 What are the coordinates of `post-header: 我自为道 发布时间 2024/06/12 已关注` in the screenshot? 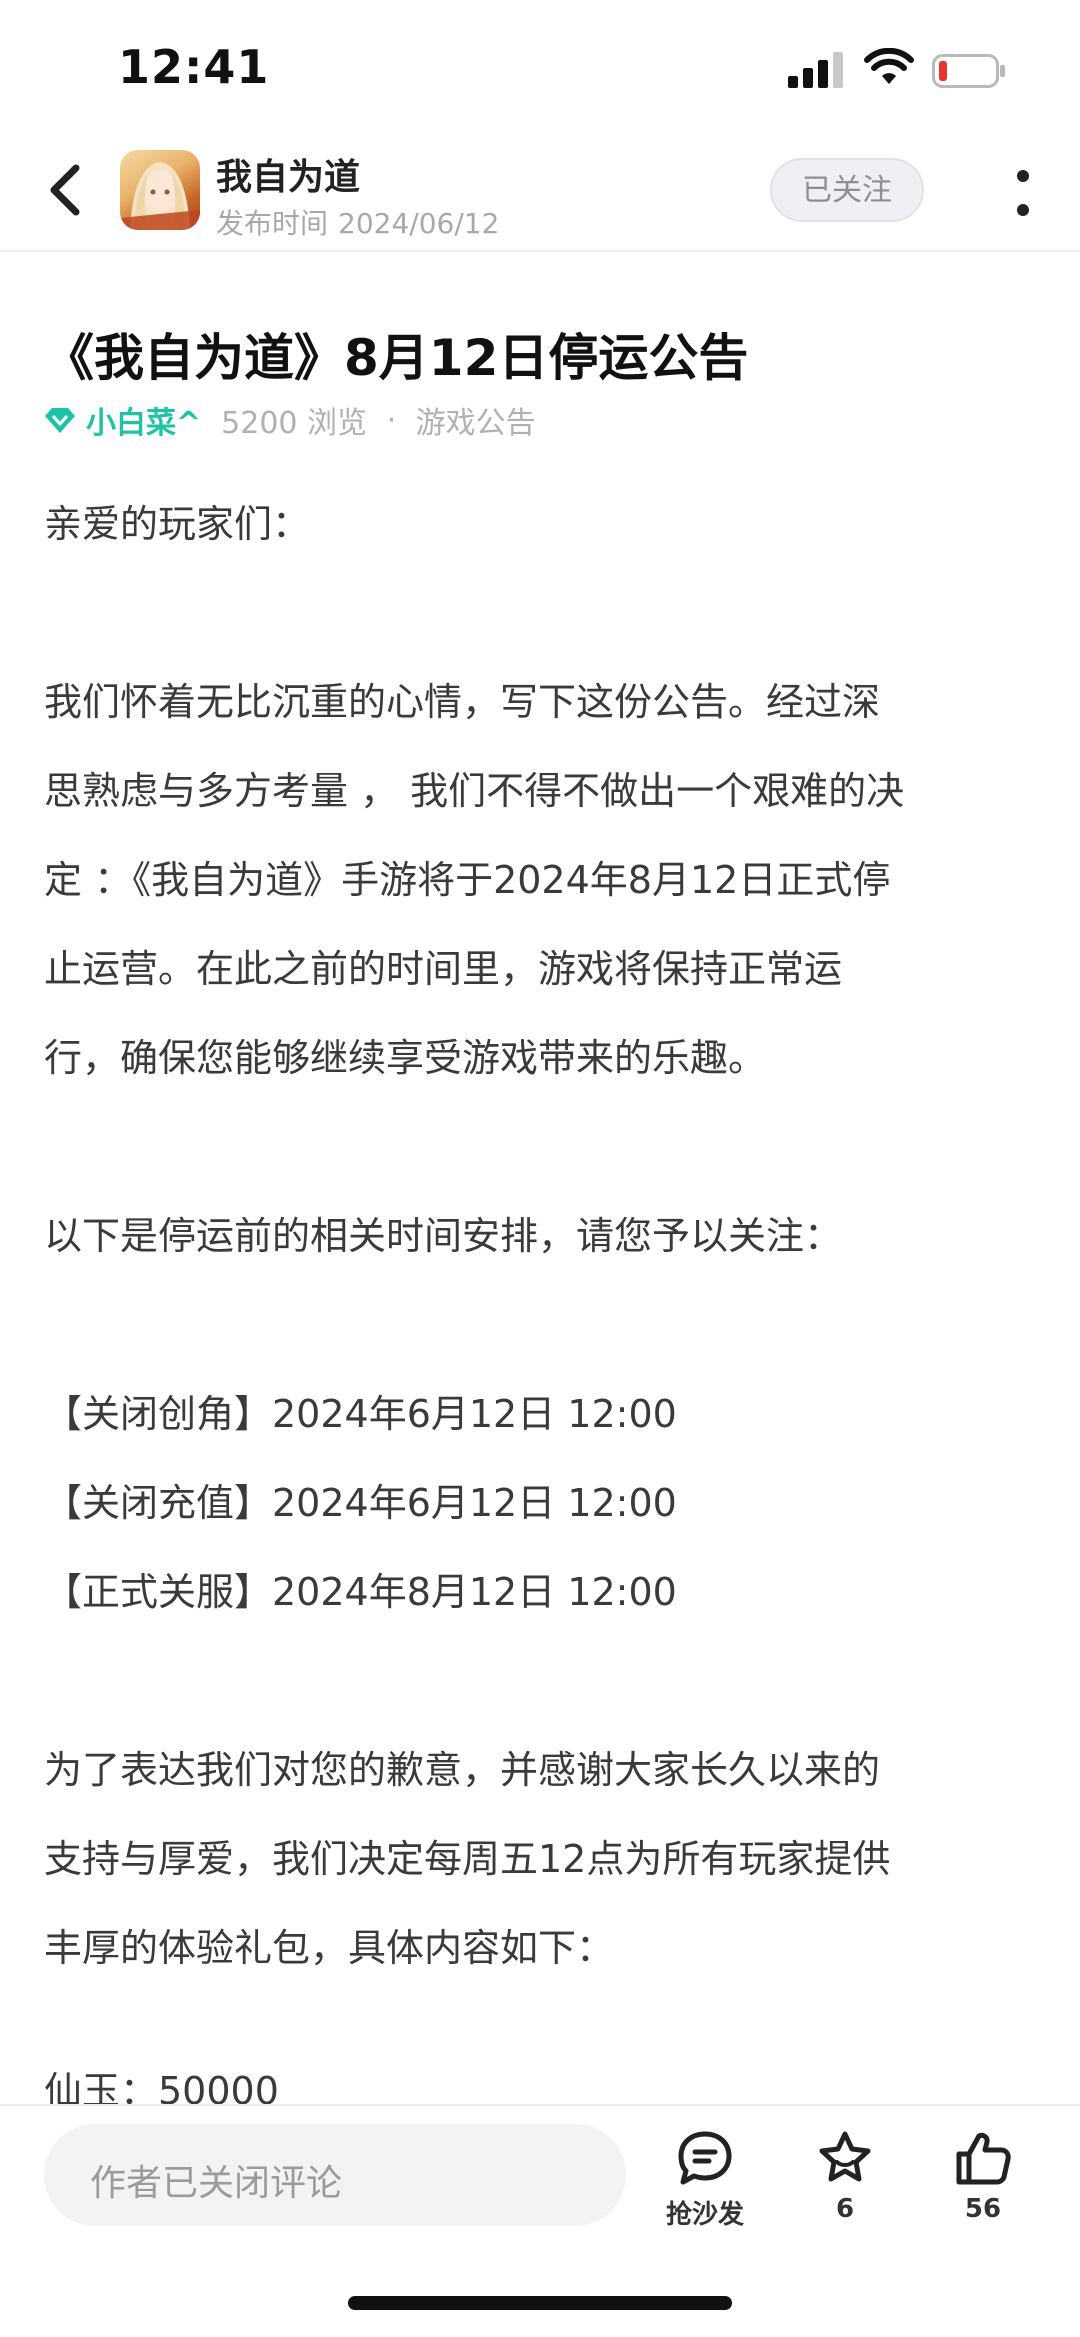 It's located at (540, 191).